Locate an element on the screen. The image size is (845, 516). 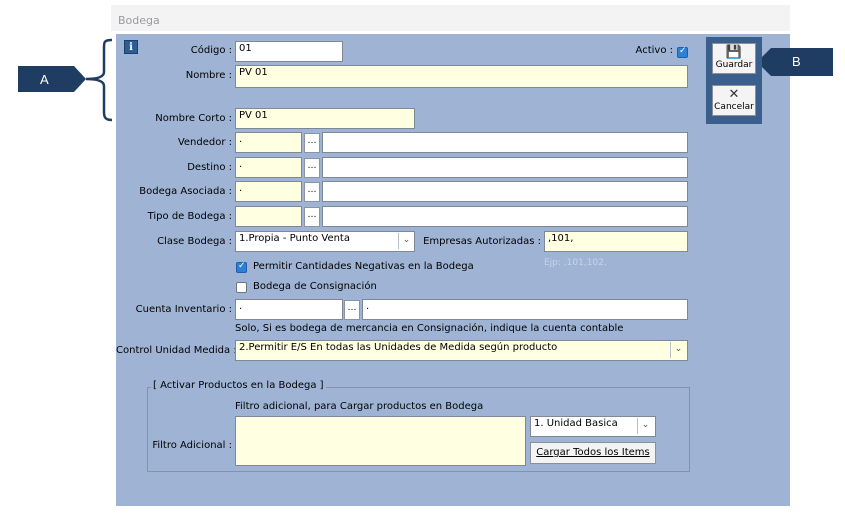
save-button: 💾 Guardar is located at coordinates (734, 58).